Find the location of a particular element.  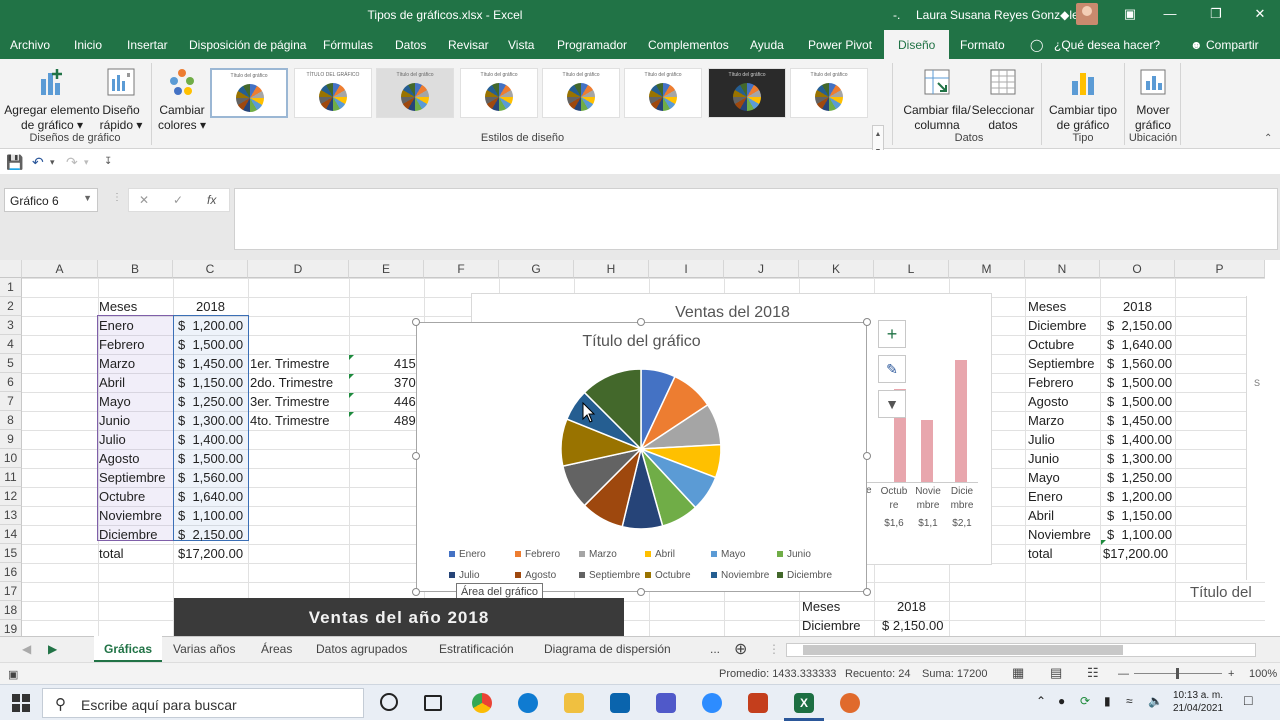

page-break-icon: ☷ is located at coordinates (1093, 673).